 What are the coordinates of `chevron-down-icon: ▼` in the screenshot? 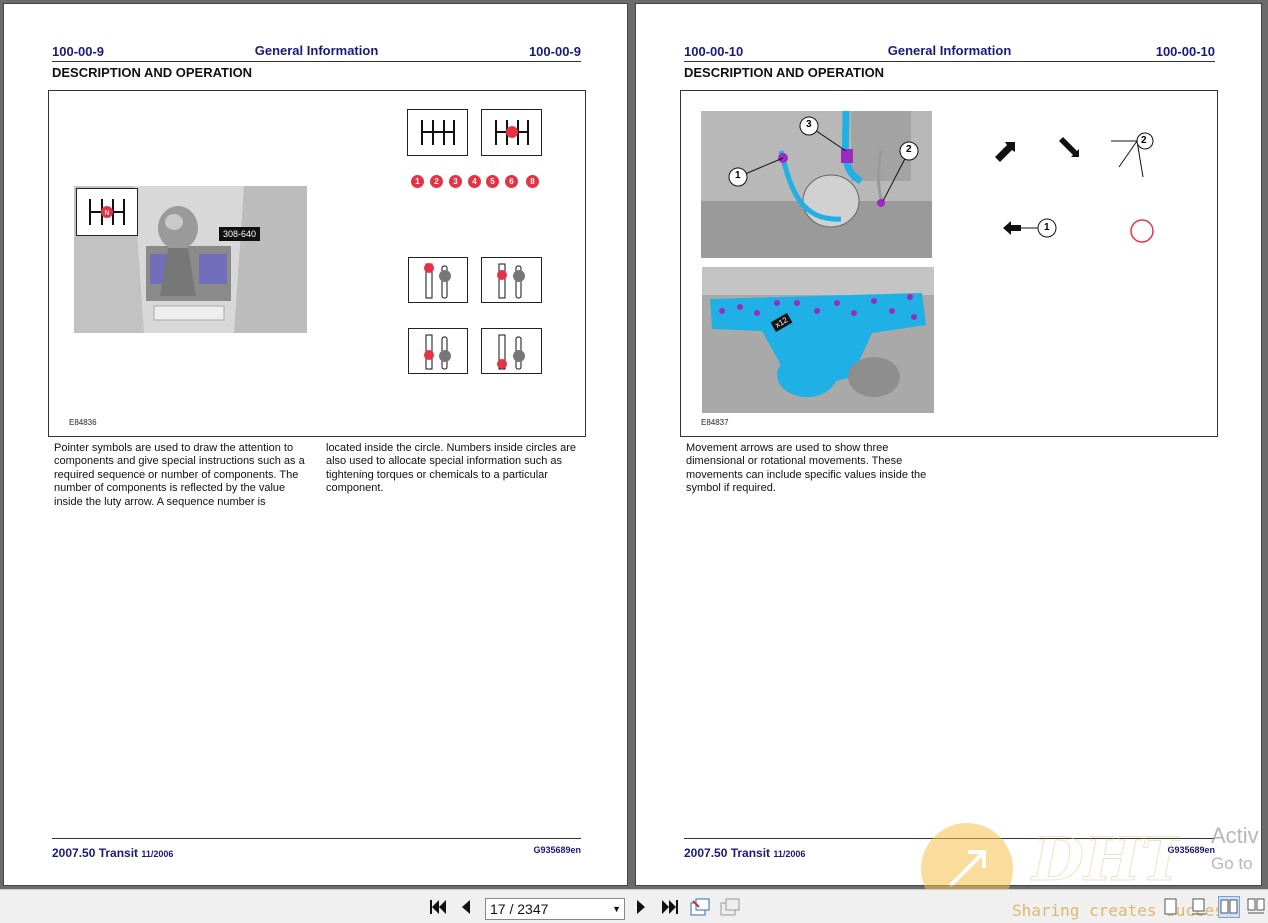 It's located at (616, 909).